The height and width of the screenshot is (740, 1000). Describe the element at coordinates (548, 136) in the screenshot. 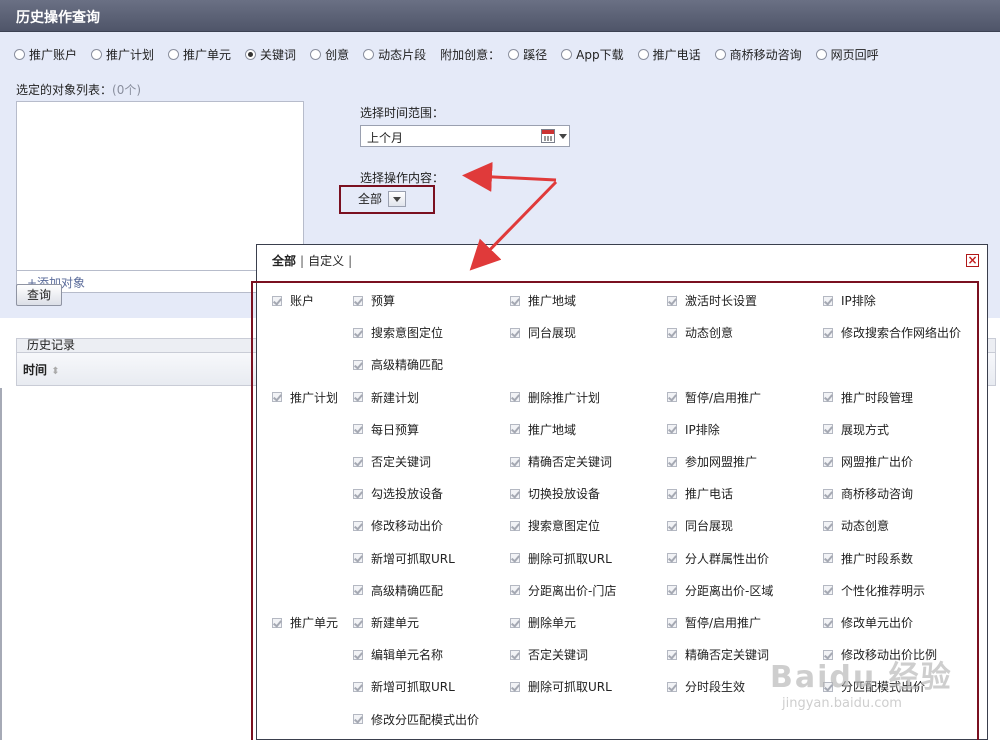

I see `calendar-icon` at that location.